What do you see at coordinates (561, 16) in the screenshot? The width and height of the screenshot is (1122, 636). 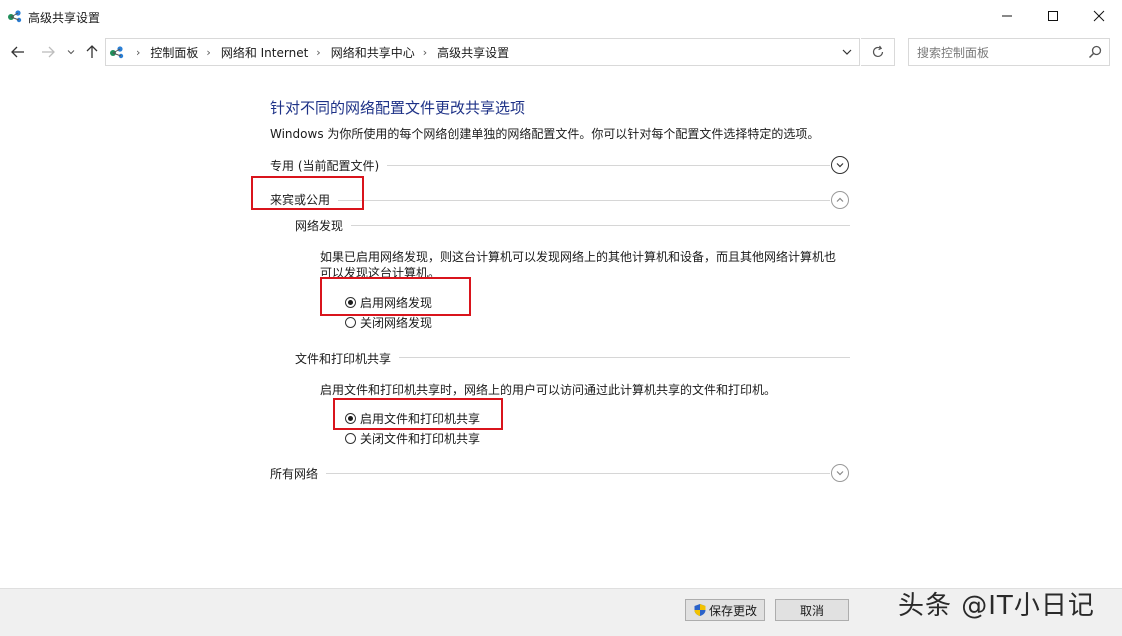 I see `title-bar: 高级共享设置` at bounding box center [561, 16].